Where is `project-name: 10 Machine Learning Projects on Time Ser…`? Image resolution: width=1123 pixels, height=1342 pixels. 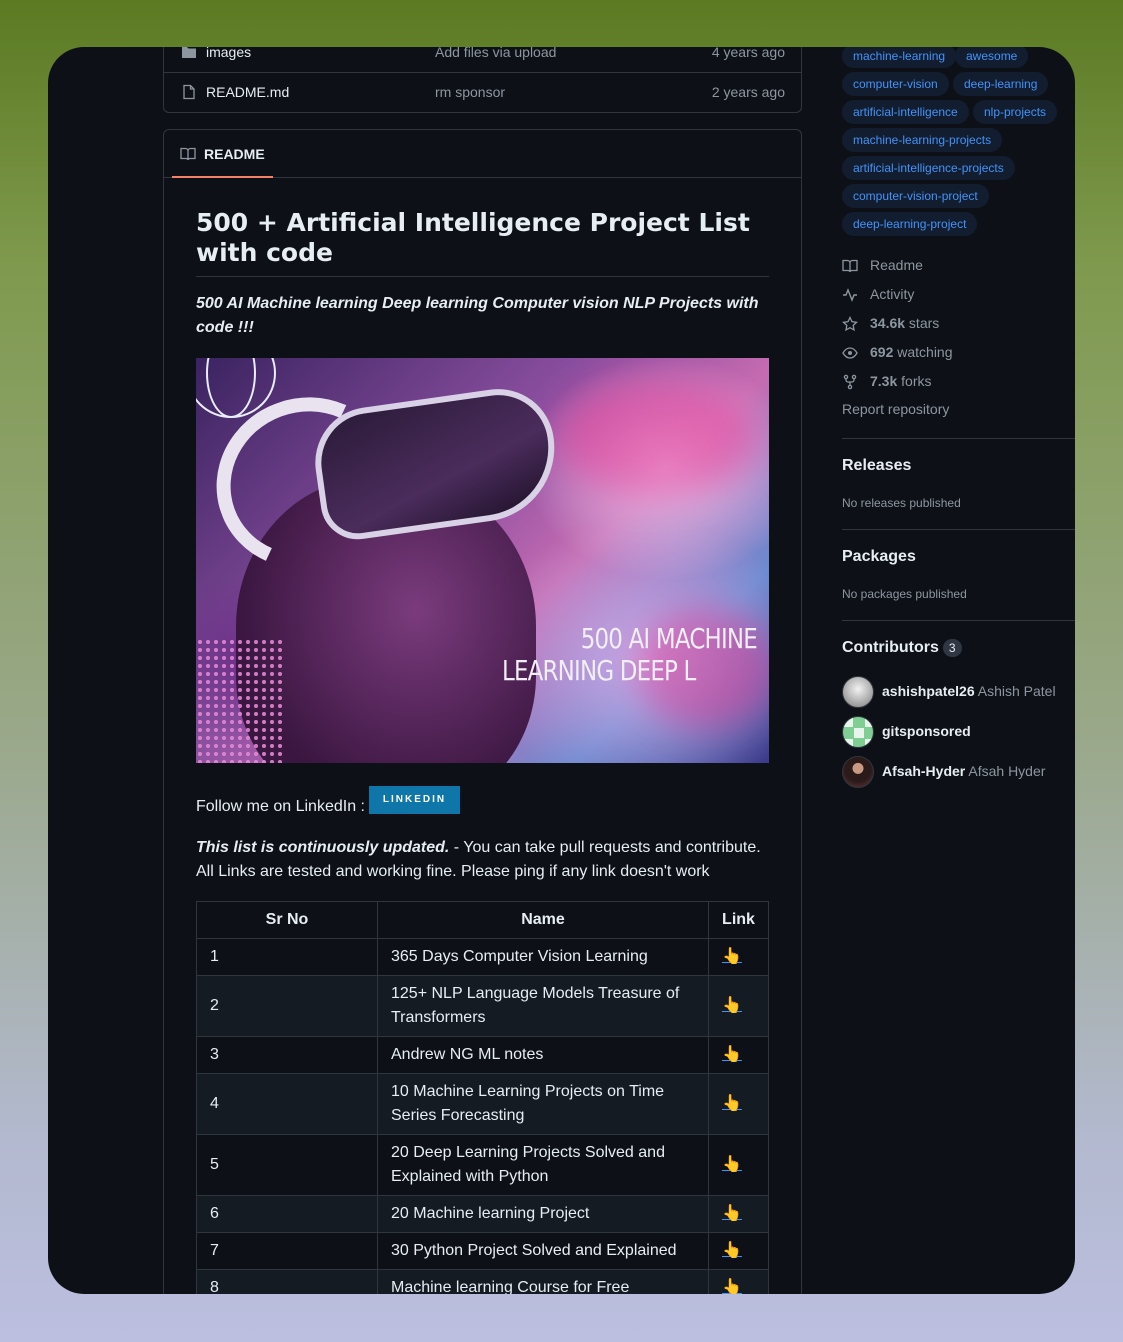 project-name: 10 Machine Learning Projects on Time Ser… is located at coordinates (543, 1104).